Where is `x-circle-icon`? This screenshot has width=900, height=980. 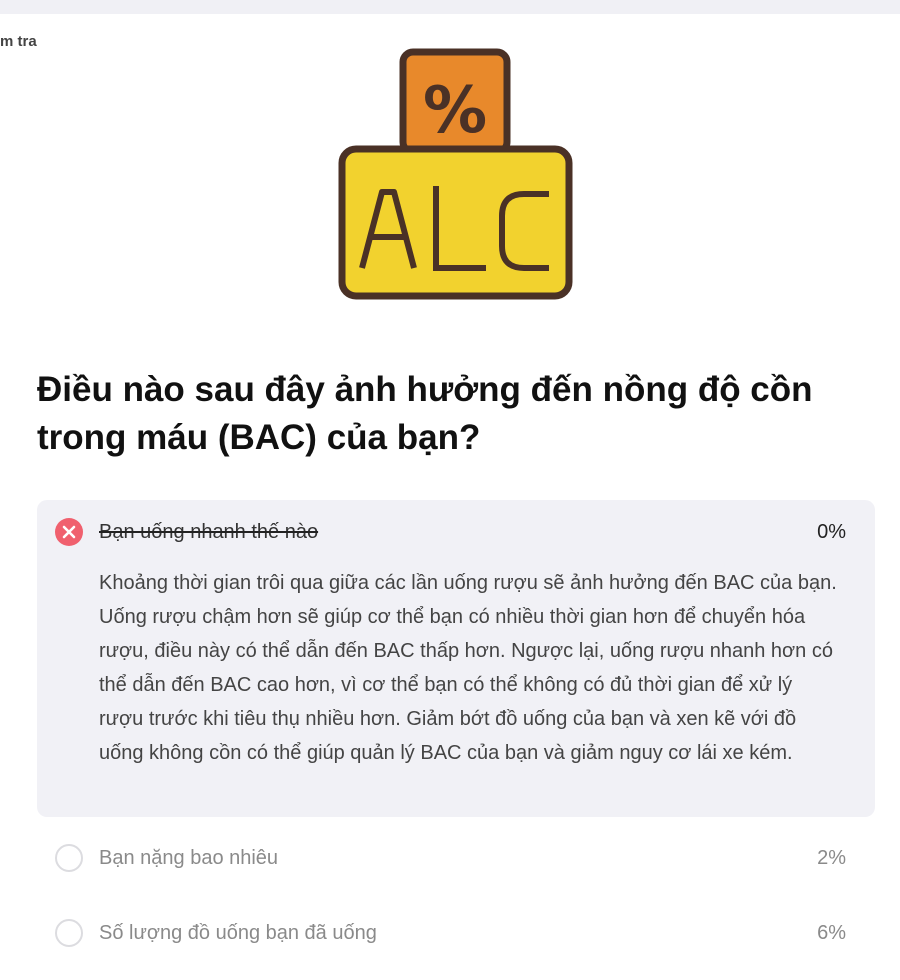
x-circle-icon is located at coordinates (69, 532).